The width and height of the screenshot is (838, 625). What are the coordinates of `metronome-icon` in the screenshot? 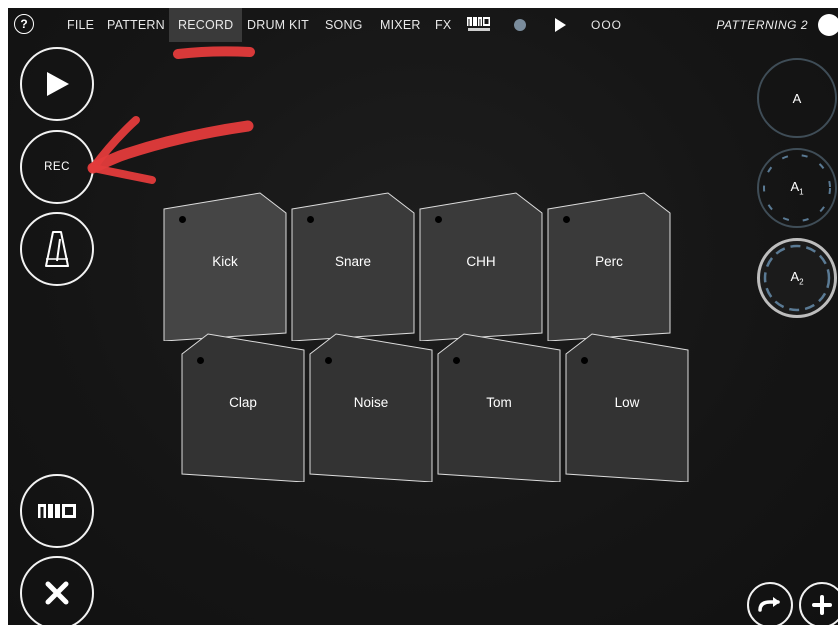 It's located at (57, 249).